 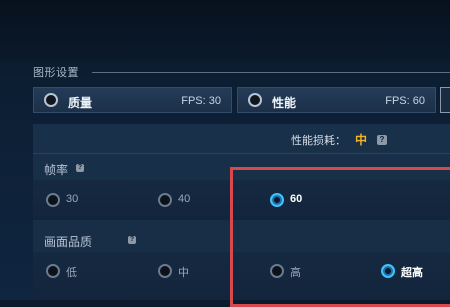 I want to click on mode-performance-label: 性能, so click(x=284, y=103).